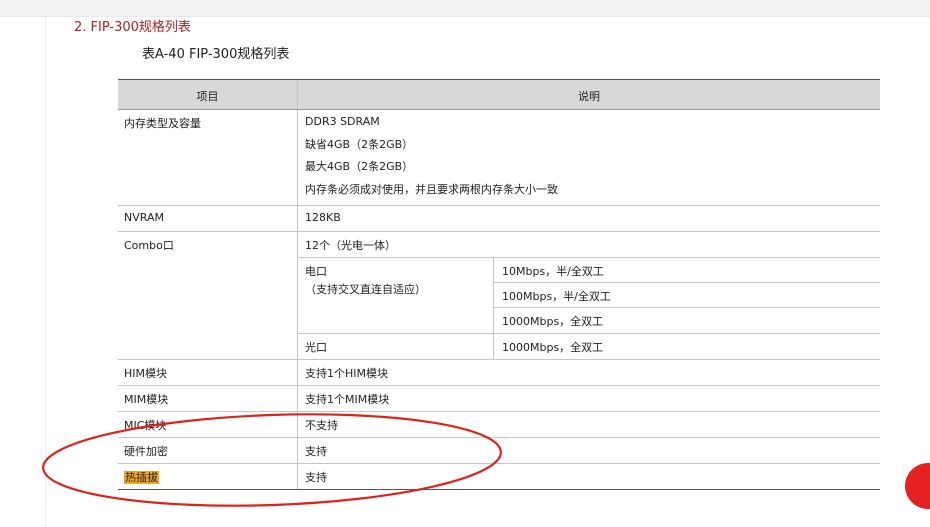  I want to click on section-title: 2. FIP-300规格列表, so click(132, 28).